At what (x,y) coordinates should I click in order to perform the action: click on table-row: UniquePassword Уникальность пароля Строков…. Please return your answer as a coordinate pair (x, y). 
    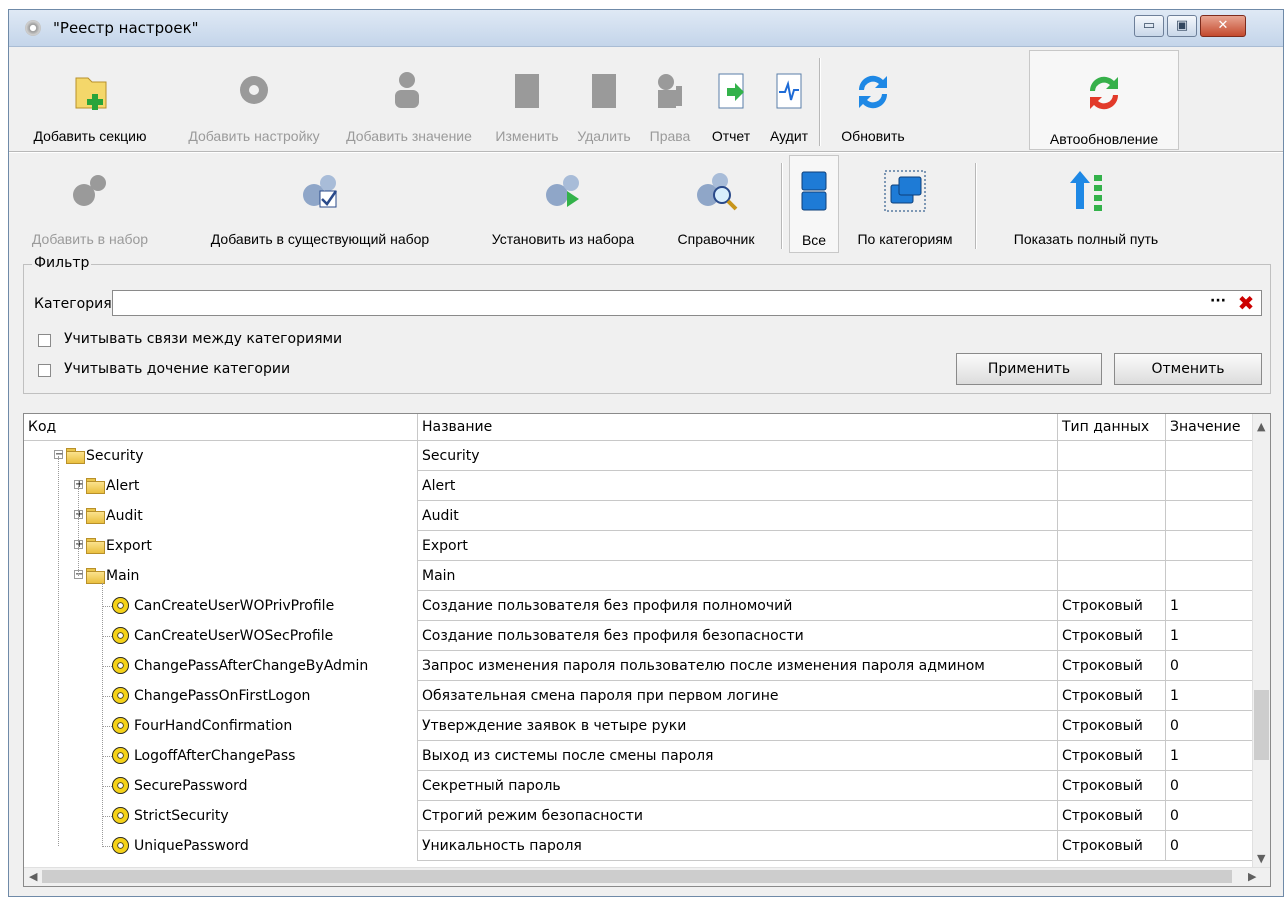
    Looking at the image, I should click on (639, 846).